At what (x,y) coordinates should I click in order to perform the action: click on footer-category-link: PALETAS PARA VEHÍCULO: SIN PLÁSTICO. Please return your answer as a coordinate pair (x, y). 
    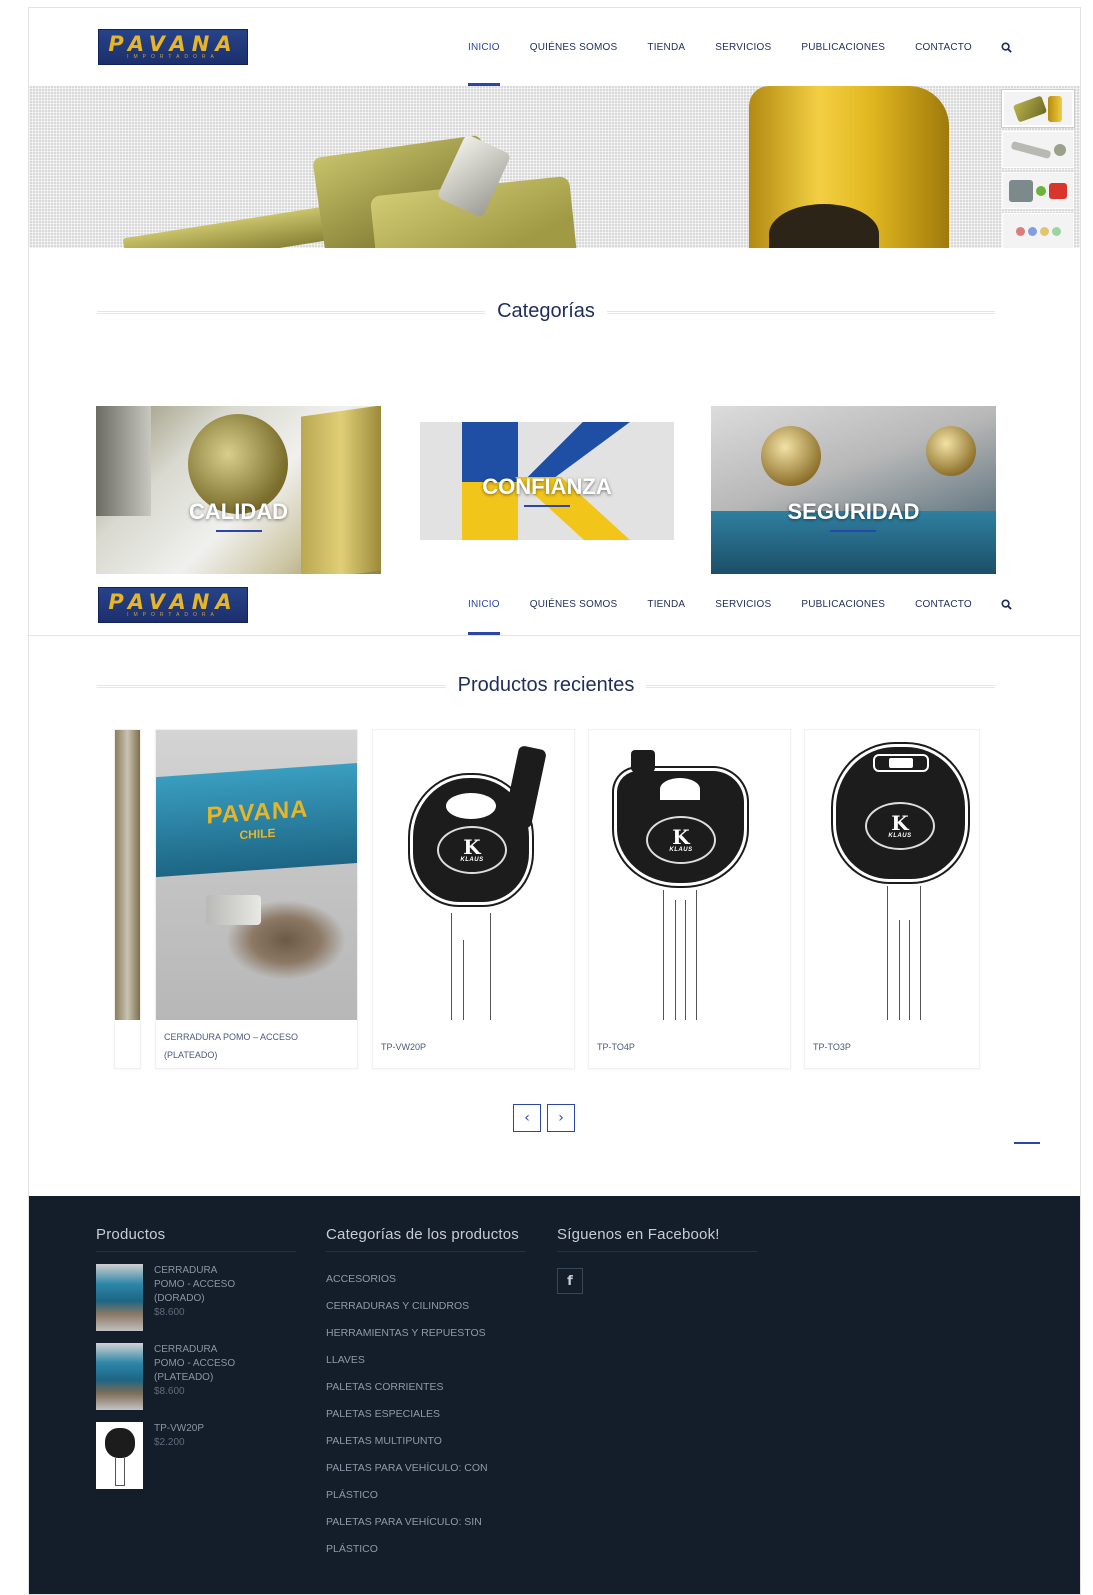
    Looking at the image, I should click on (426, 1536).